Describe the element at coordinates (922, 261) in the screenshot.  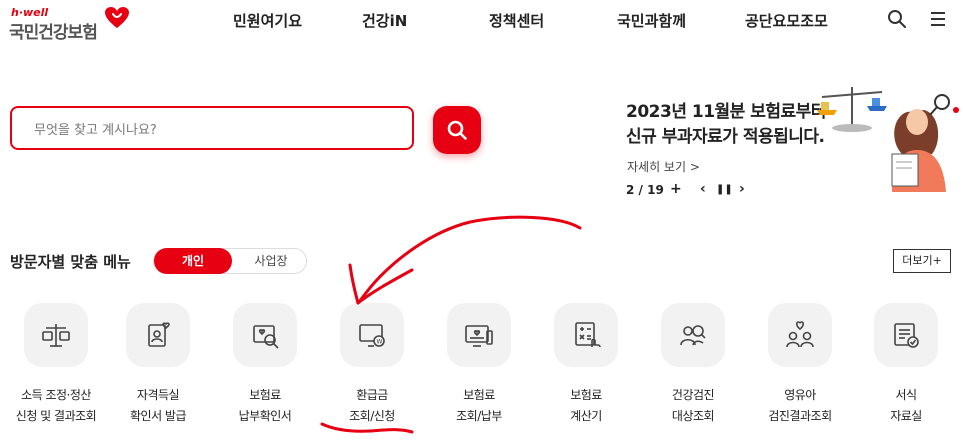
I see `more-button: 더보기+` at that location.